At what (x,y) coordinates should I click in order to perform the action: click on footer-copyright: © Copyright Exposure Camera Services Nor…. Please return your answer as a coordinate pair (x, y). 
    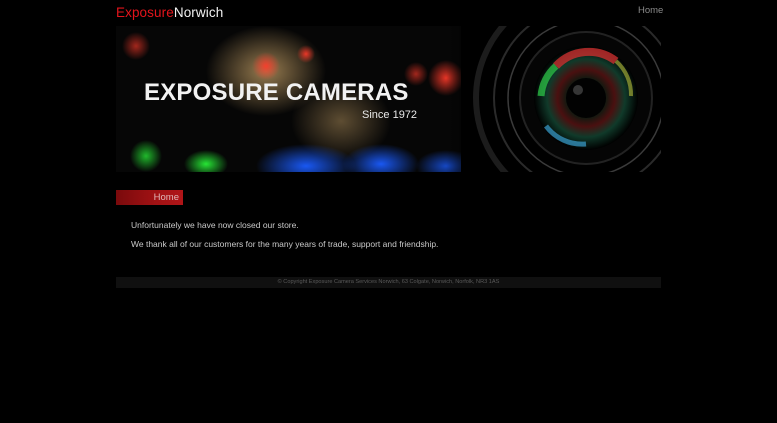
    Looking at the image, I should click on (388, 282).